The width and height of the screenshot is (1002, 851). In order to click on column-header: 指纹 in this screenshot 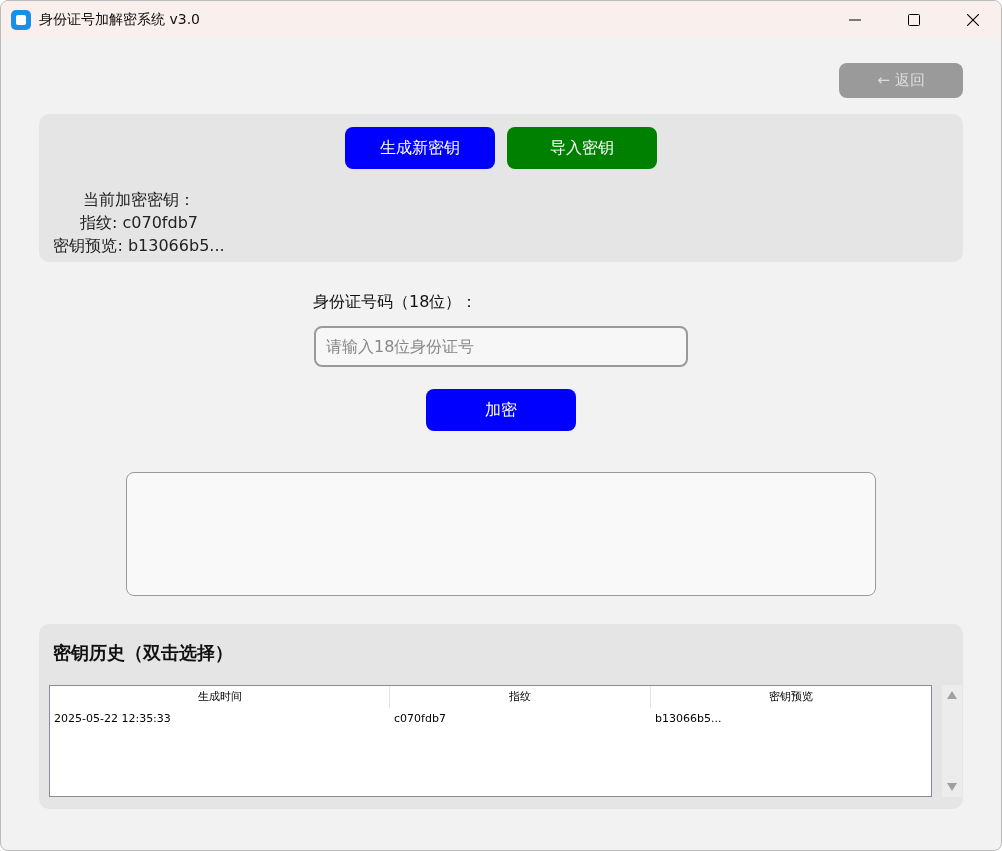, I will do `click(520, 697)`.